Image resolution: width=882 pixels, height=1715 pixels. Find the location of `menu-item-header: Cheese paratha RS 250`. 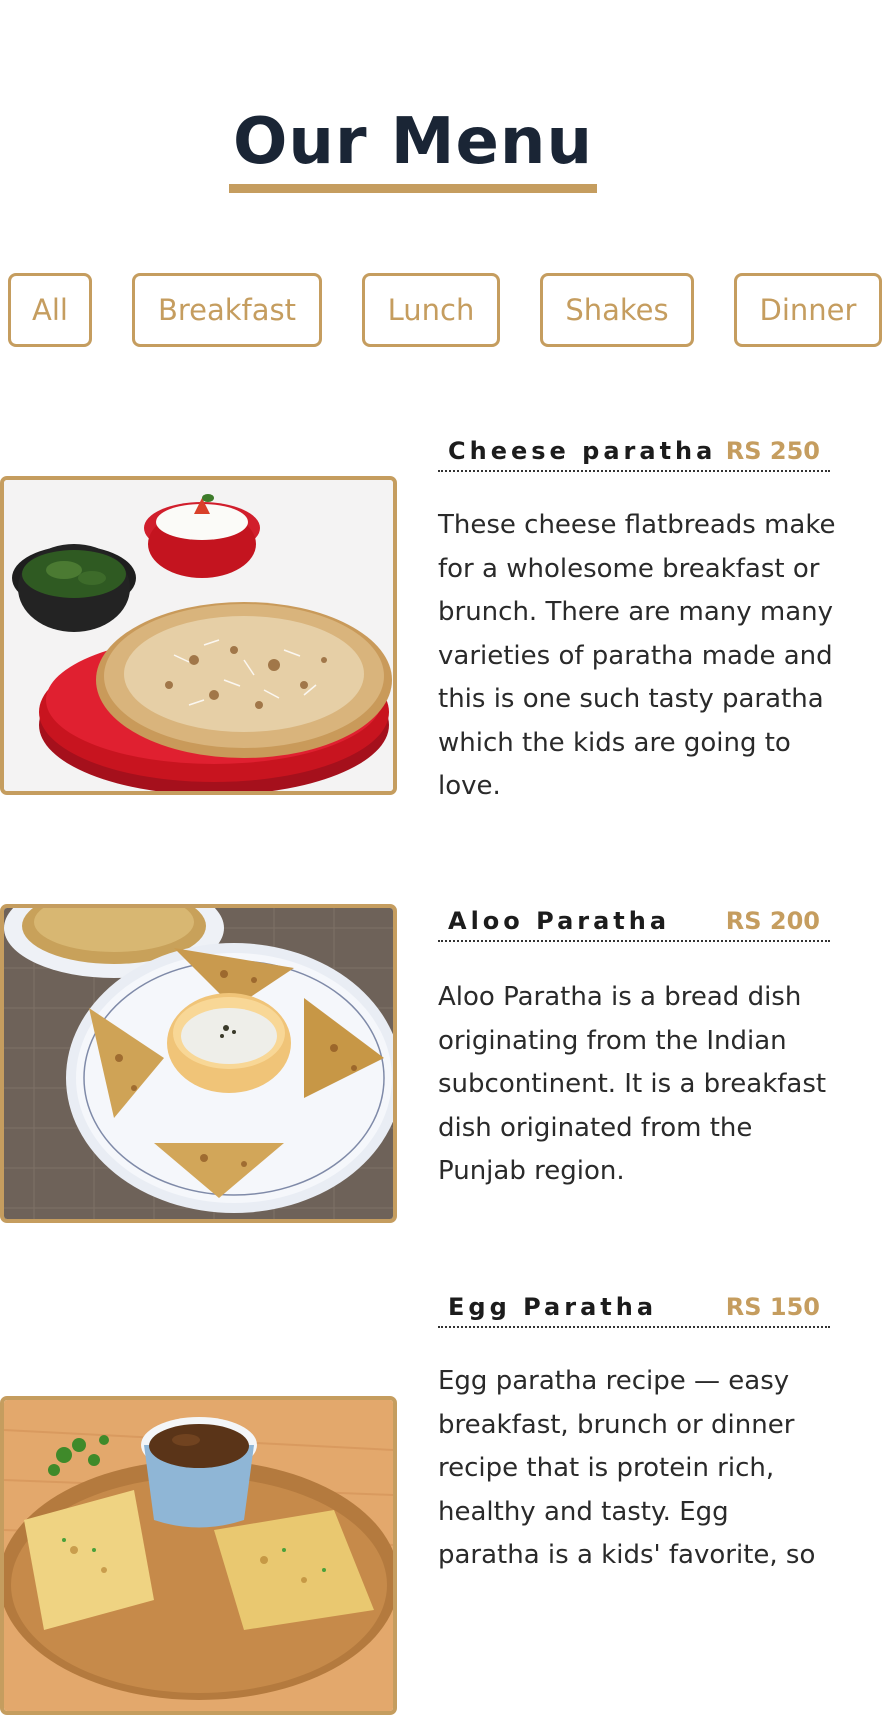

menu-item-header: Cheese paratha RS 250 is located at coordinates (634, 454).